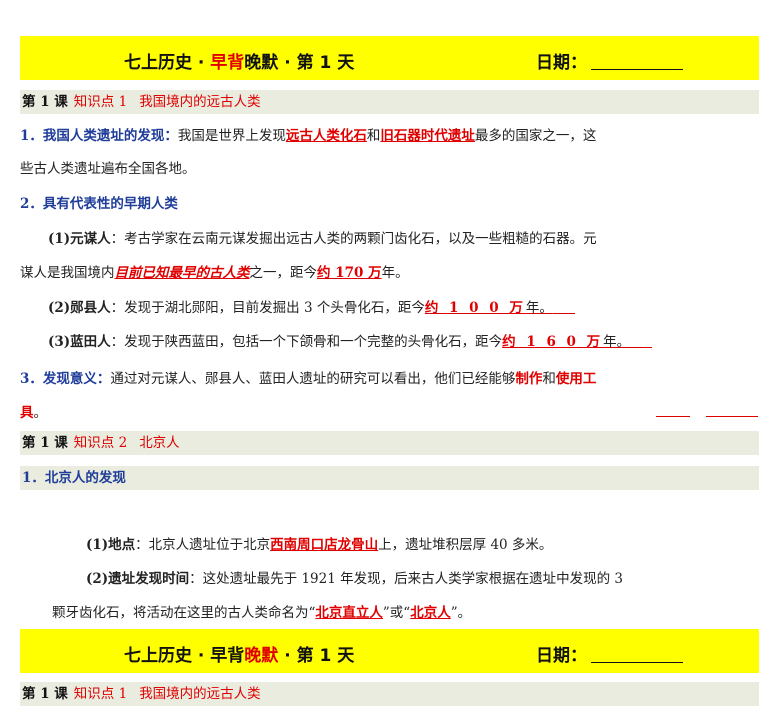 The height and width of the screenshot is (706, 779). What do you see at coordinates (27, 413) in the screenshot?
I see `answer-text: 具` at bounding box center [27, 413].